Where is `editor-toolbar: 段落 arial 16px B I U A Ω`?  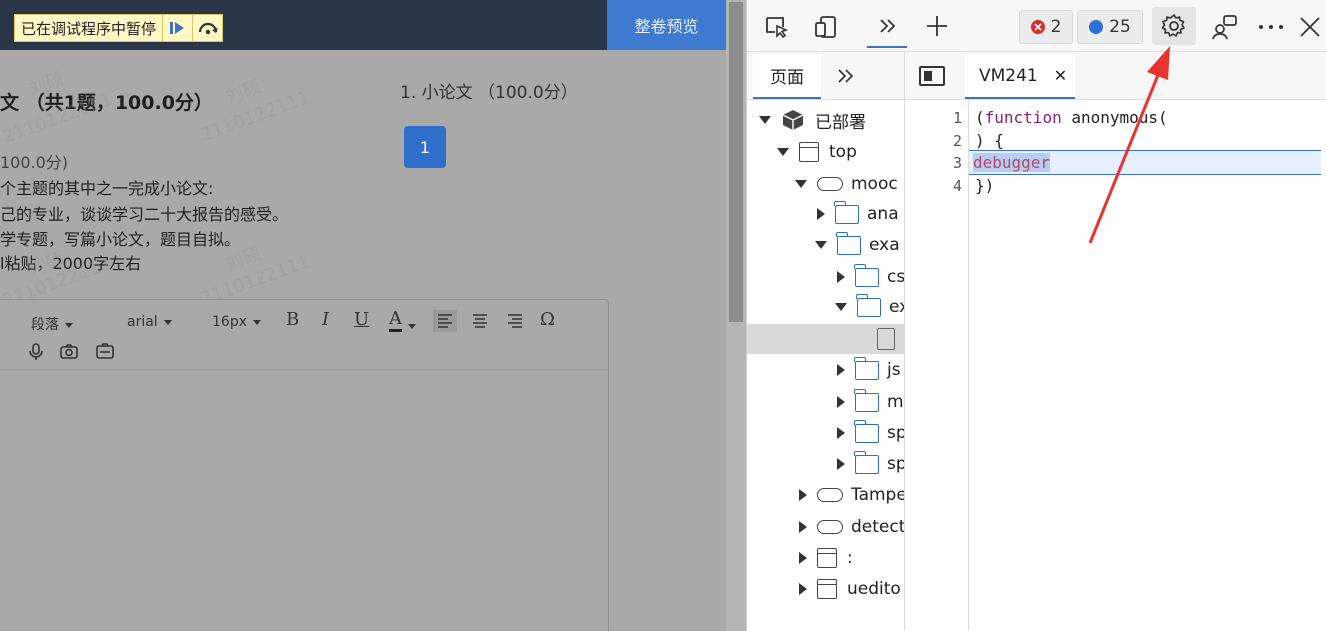 editor-toolbar: 段落 arial 16px B I U A Ω is located at coordinates (304, 335).